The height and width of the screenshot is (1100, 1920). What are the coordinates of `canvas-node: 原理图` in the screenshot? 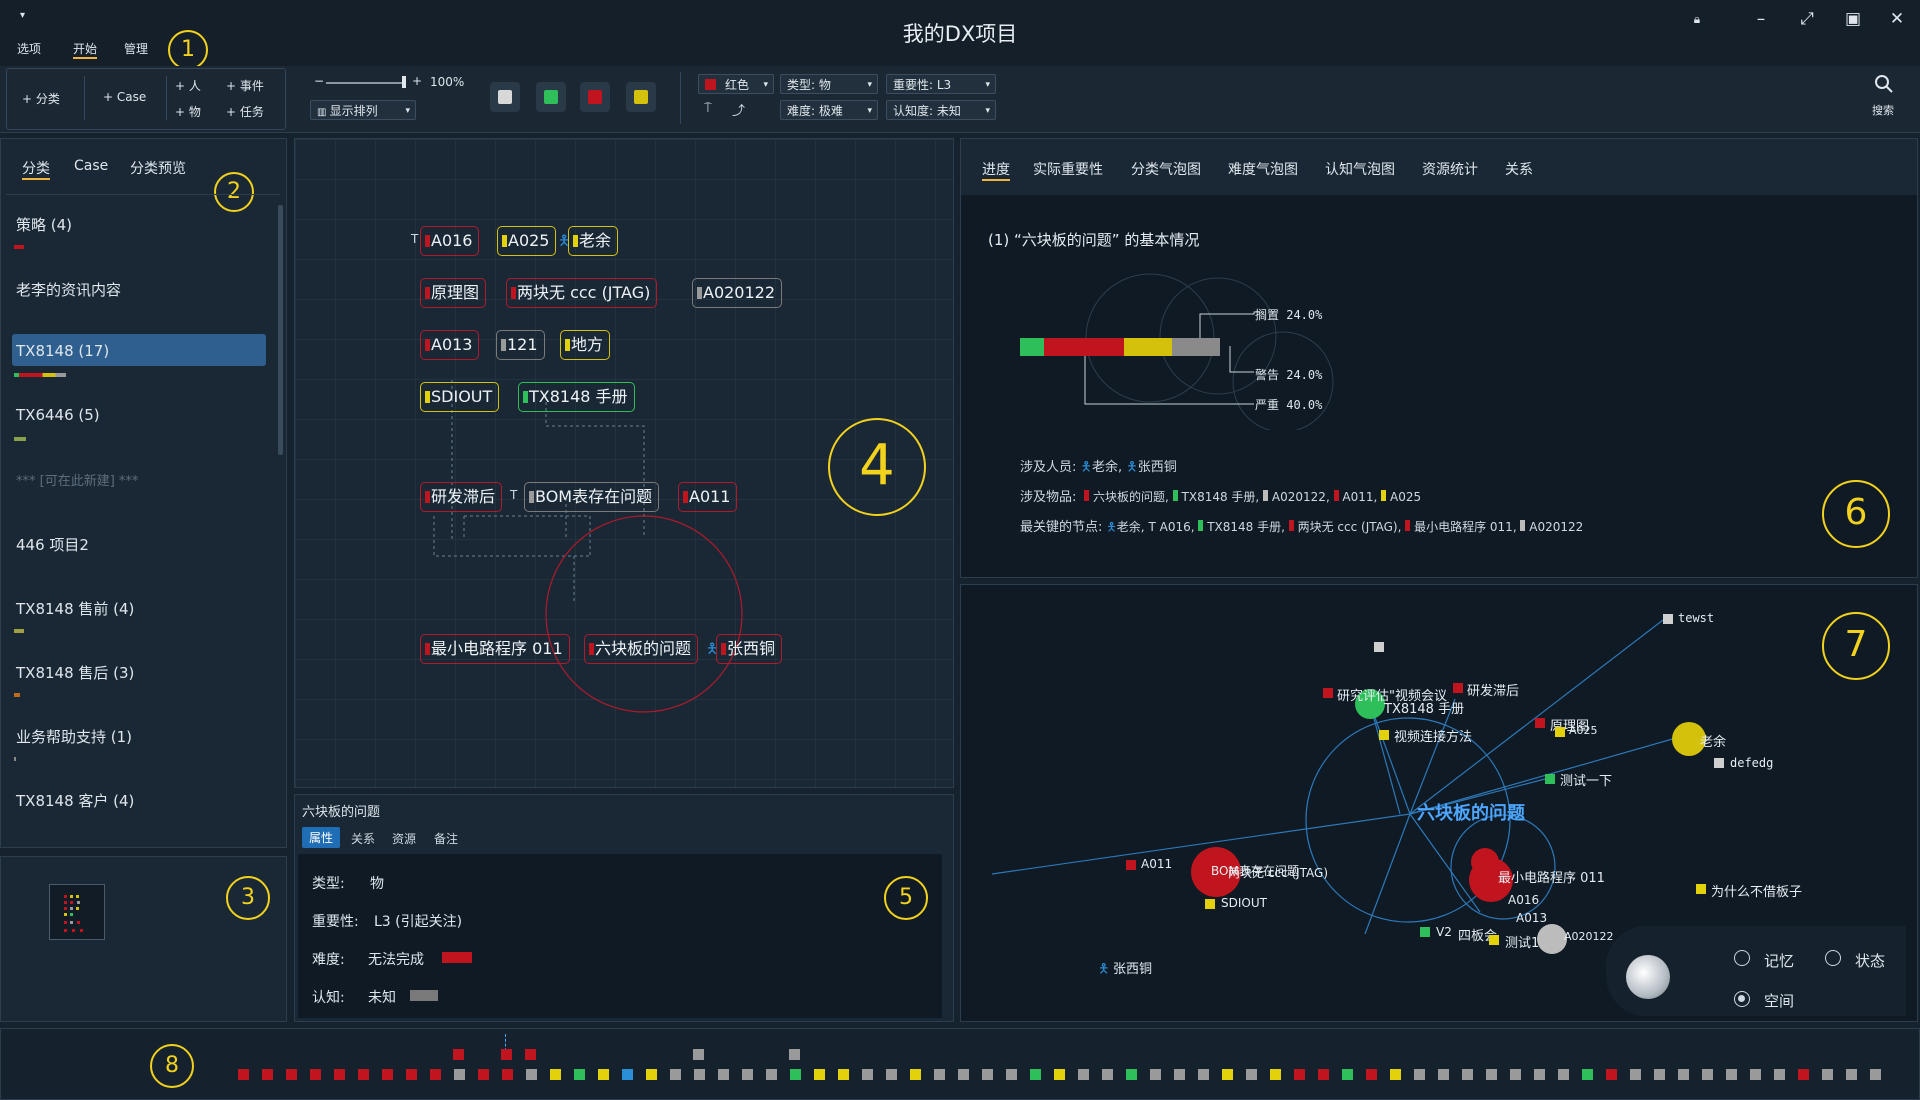 It's located at (453, 293).